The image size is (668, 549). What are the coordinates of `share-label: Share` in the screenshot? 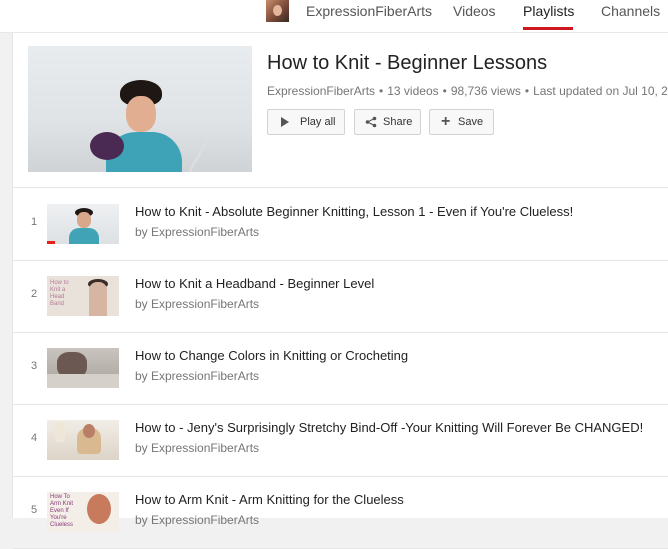 It's located at (398, 122).